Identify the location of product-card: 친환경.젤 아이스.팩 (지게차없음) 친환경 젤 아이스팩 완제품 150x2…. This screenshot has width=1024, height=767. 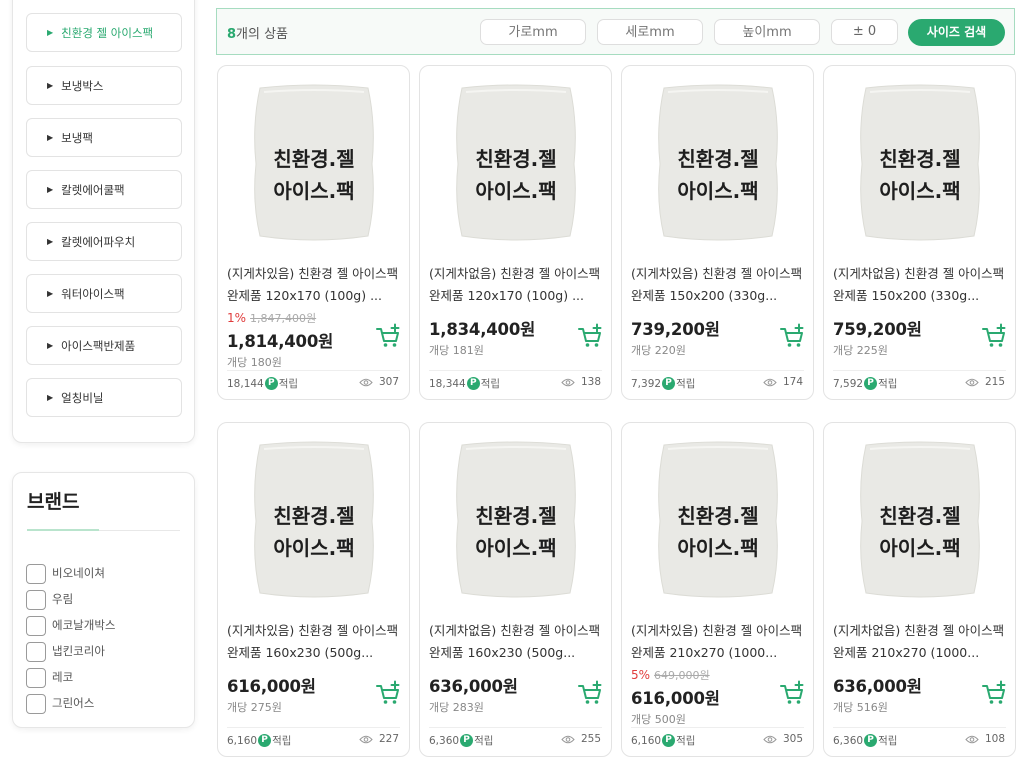
(919, 232).